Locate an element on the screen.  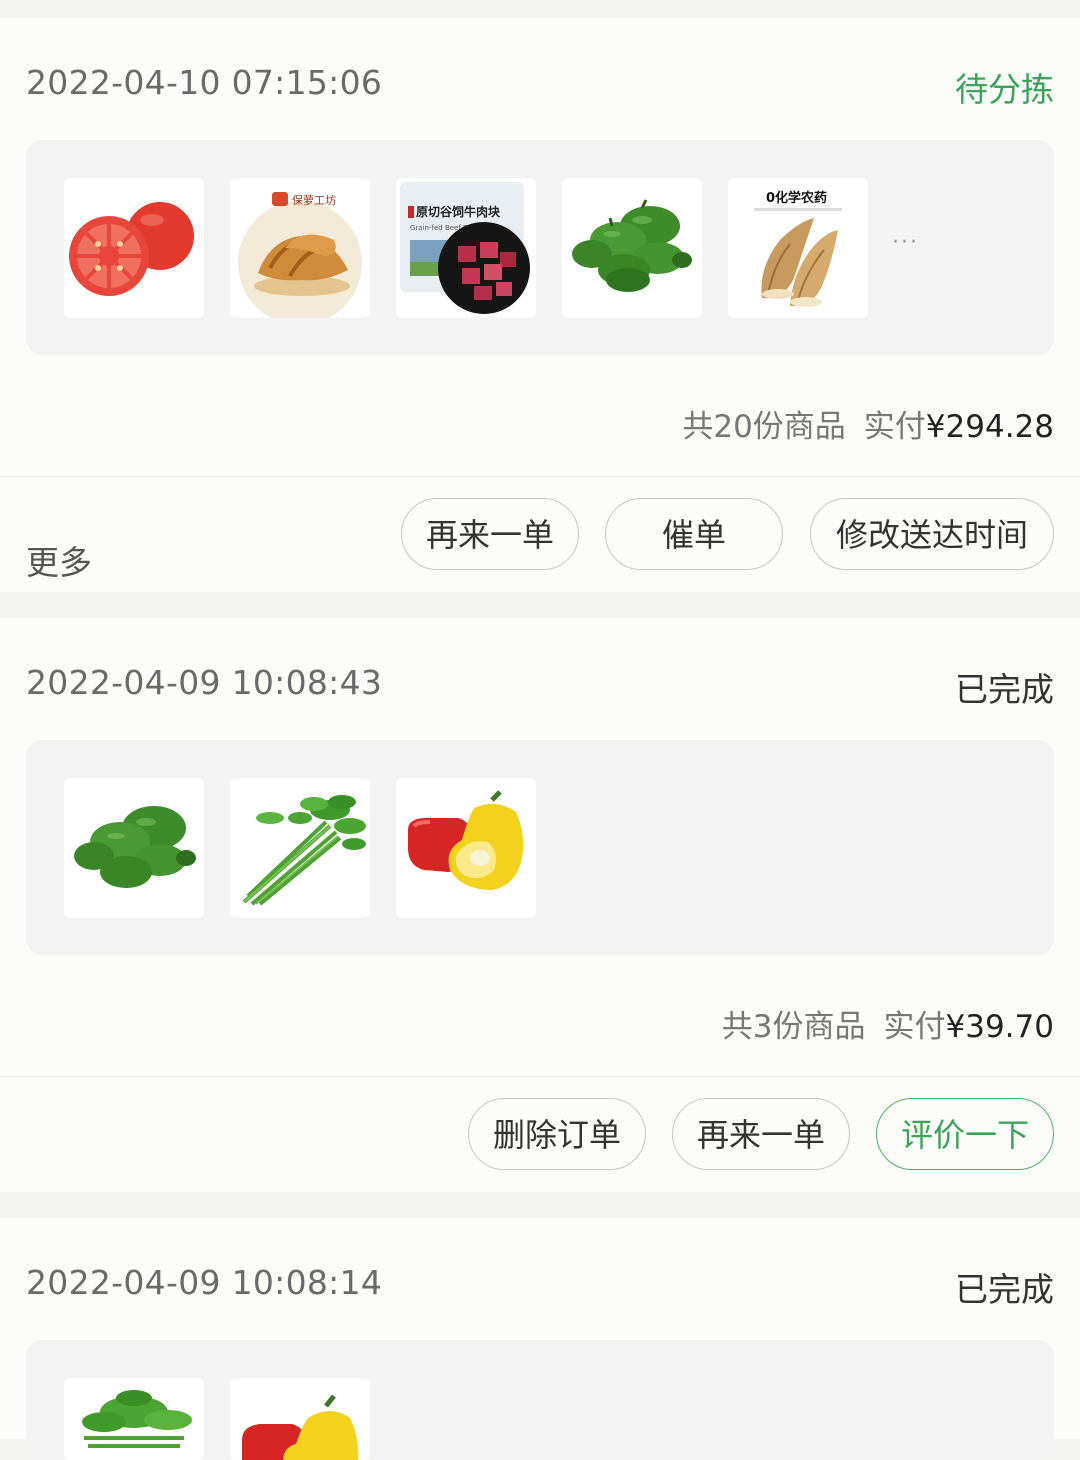
brand-label: 保萝工坊 is located at coordinates (314, 200).